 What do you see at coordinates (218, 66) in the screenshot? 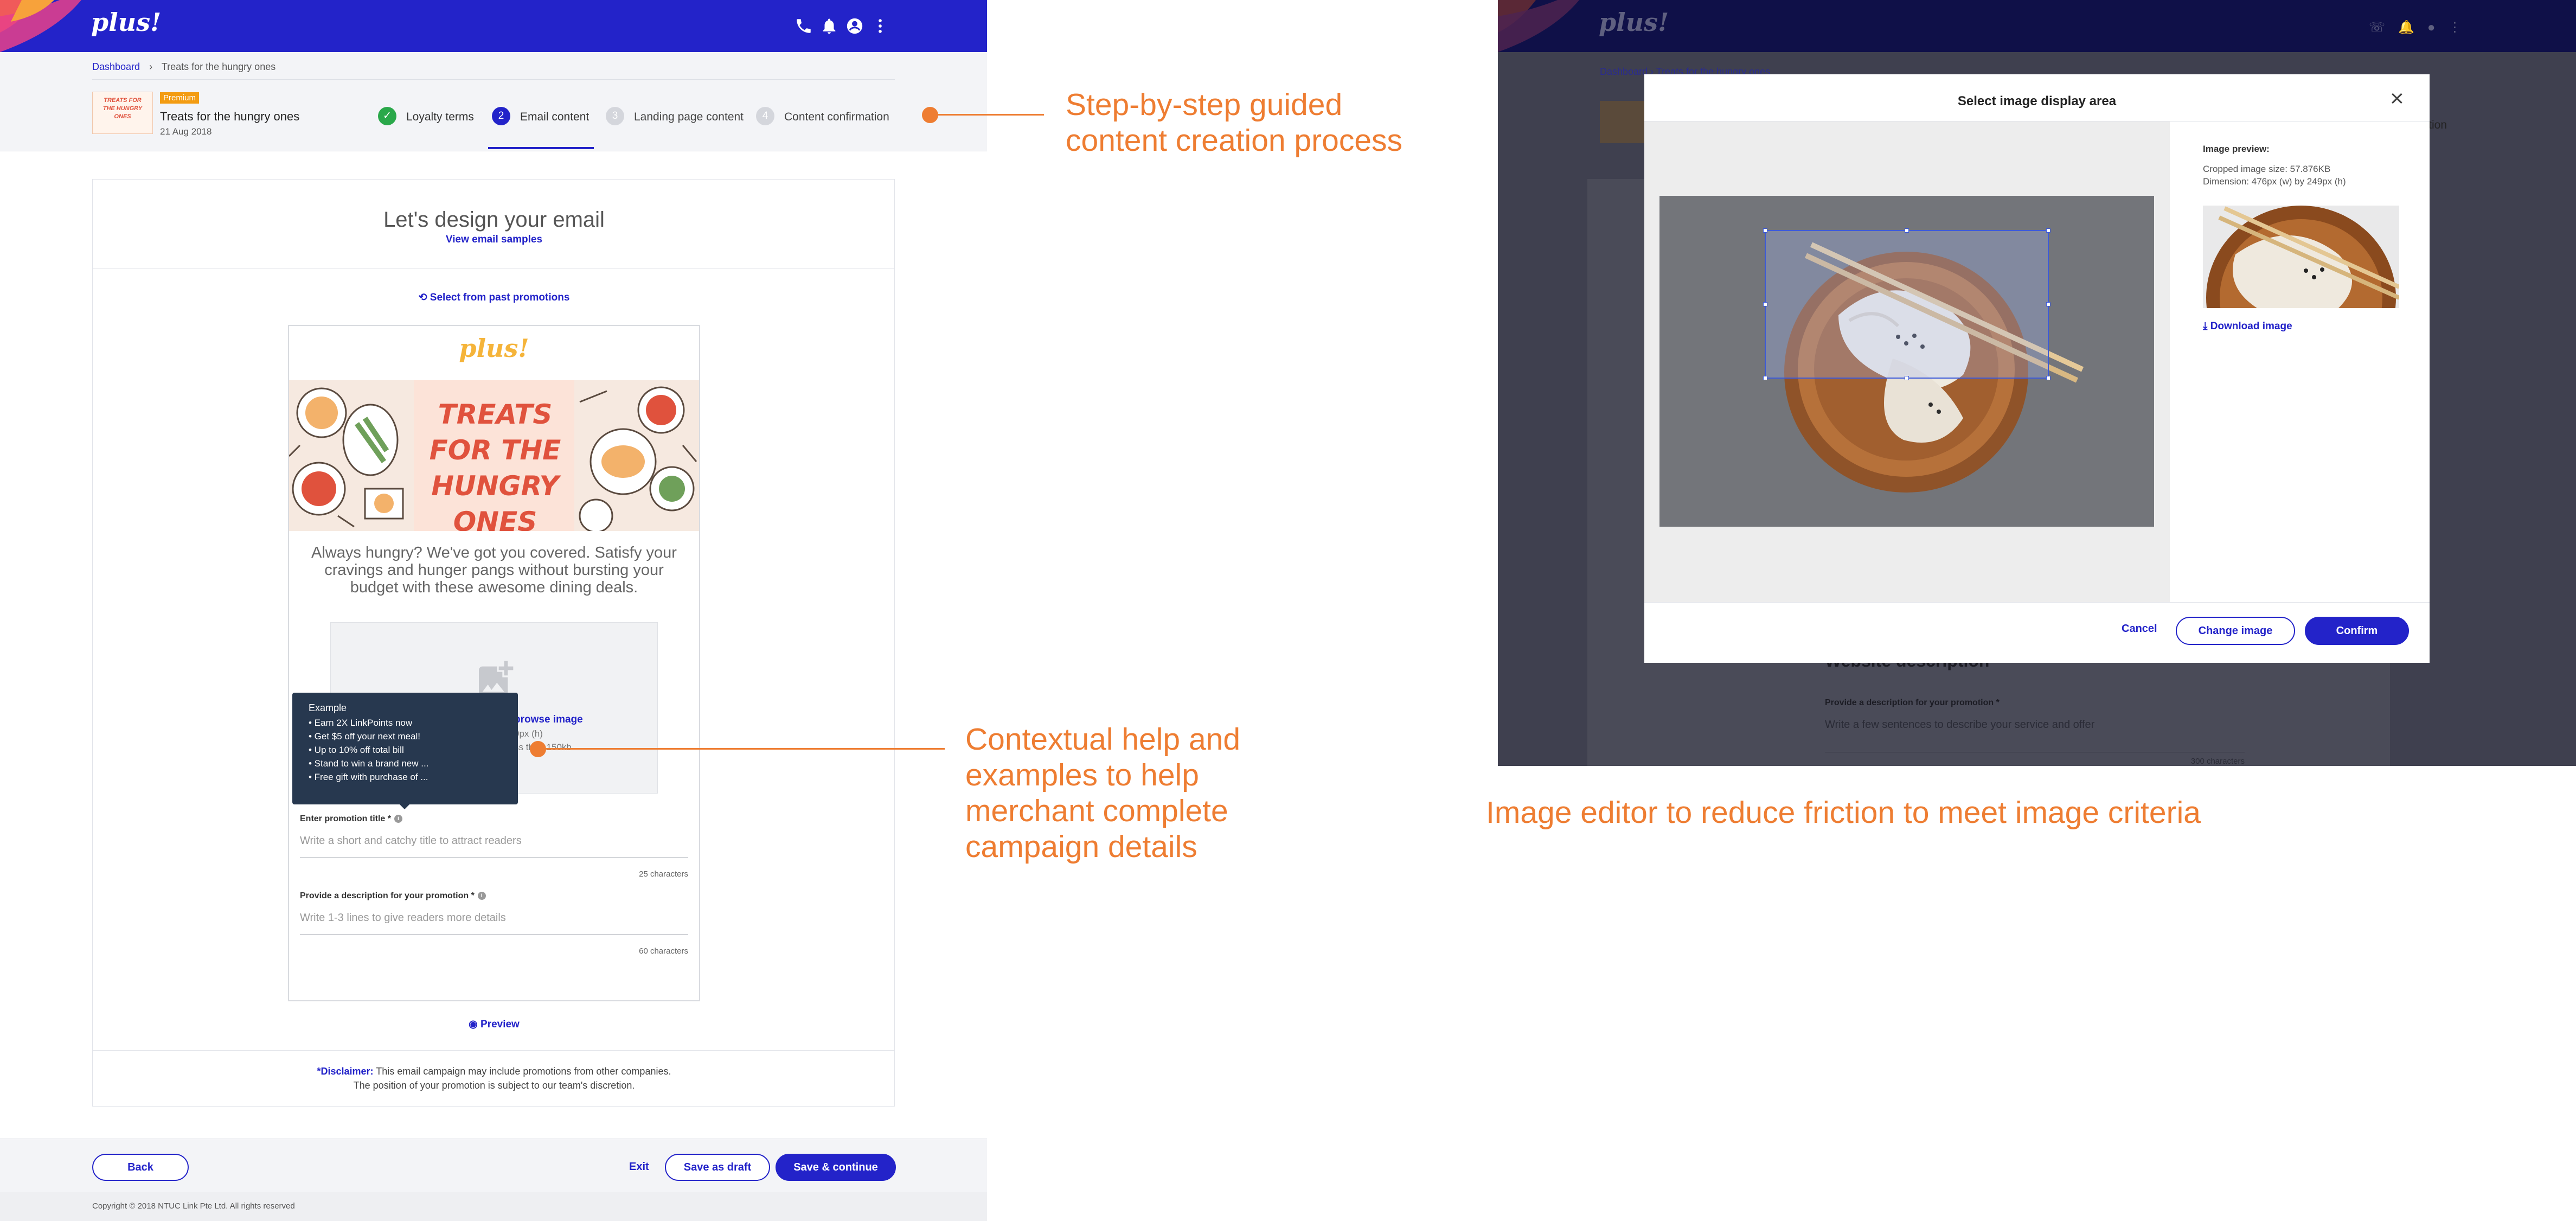
I see `breadcrumb-current: Treats for the hungry ones` at bounding box center [218, 66].